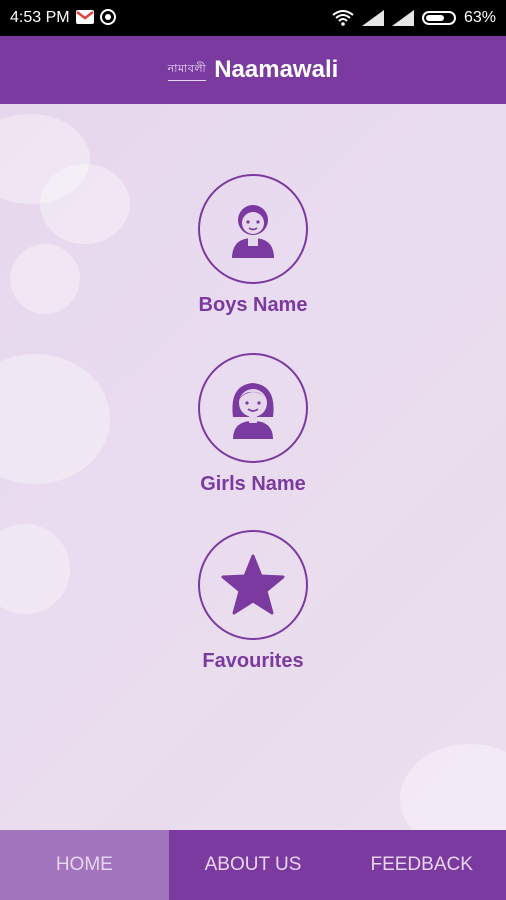 This screenshot has height=900, width=506. What do you see at coordinates (108, 17) in the screenshot?
I see `whatsapp-icon` at bounding box center [108, 17].